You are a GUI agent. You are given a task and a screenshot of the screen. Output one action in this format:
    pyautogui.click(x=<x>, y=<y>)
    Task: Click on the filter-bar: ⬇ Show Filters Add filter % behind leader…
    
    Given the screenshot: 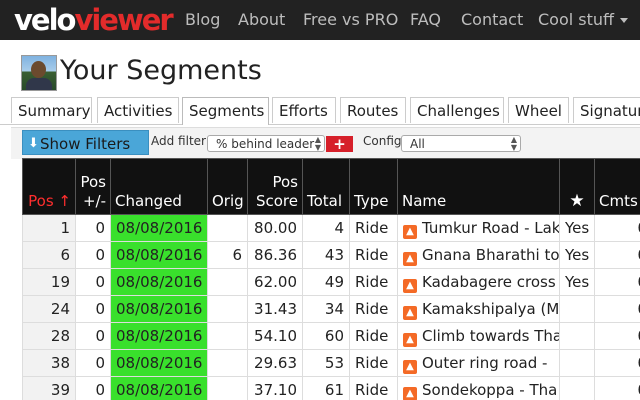 What is the action you would take?
    pyautogui.click(x=325, y=143)
    